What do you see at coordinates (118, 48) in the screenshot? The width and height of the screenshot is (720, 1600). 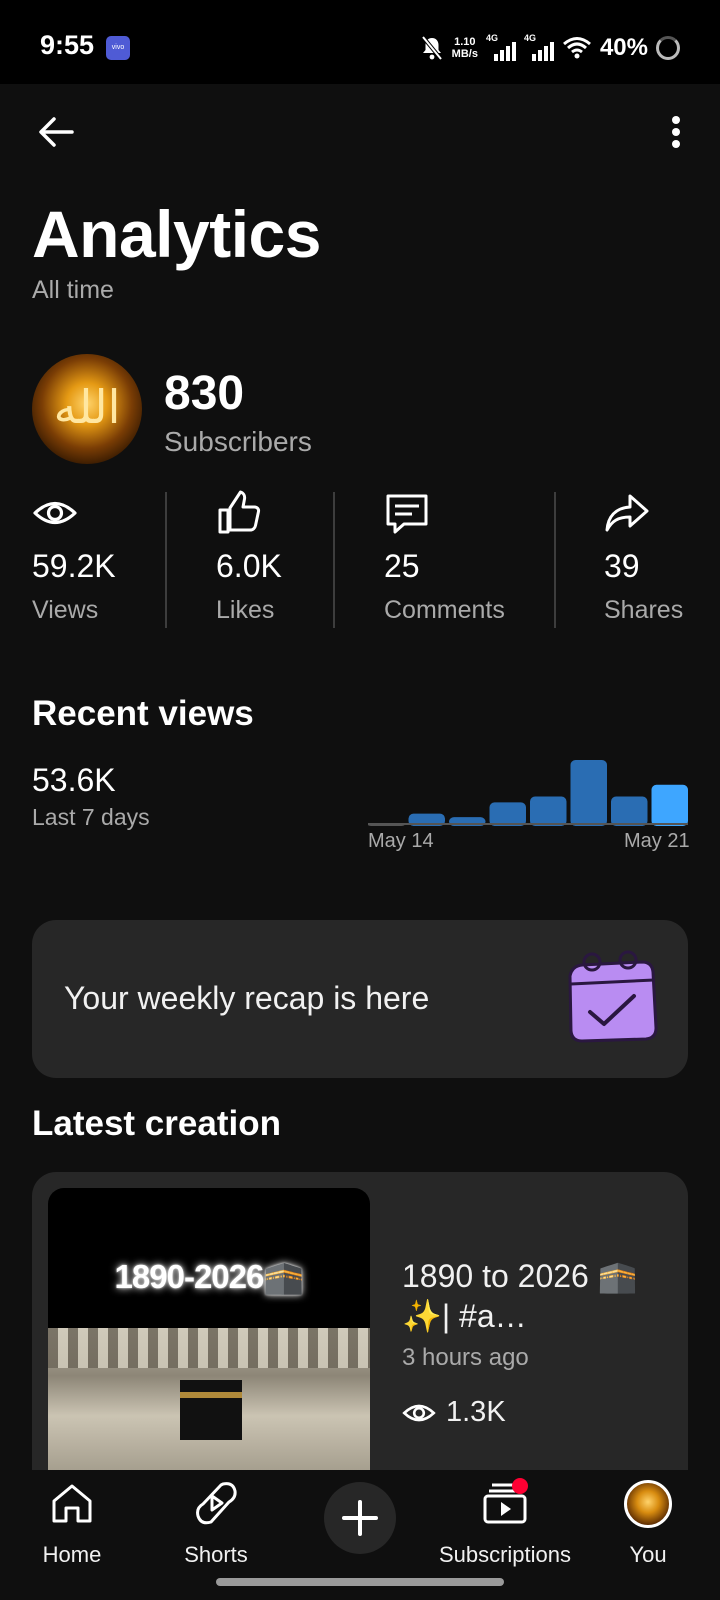 I see `carrier-badge: vivo` at bounding box center [118, 48].